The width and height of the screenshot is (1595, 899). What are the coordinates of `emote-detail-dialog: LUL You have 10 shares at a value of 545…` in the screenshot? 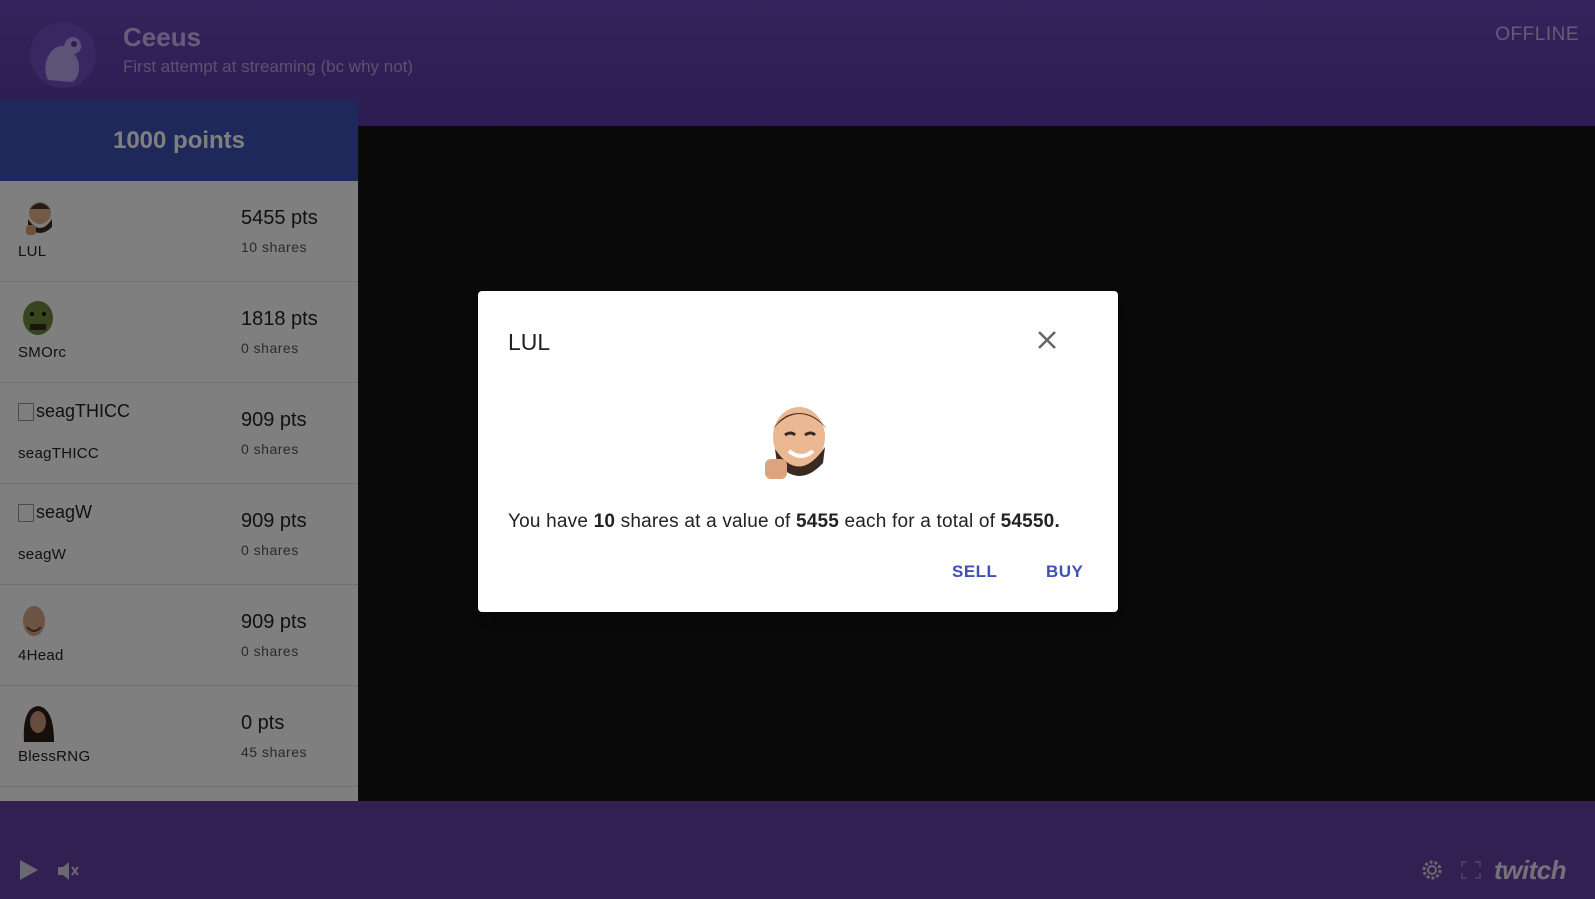 It's located at (798, 451).